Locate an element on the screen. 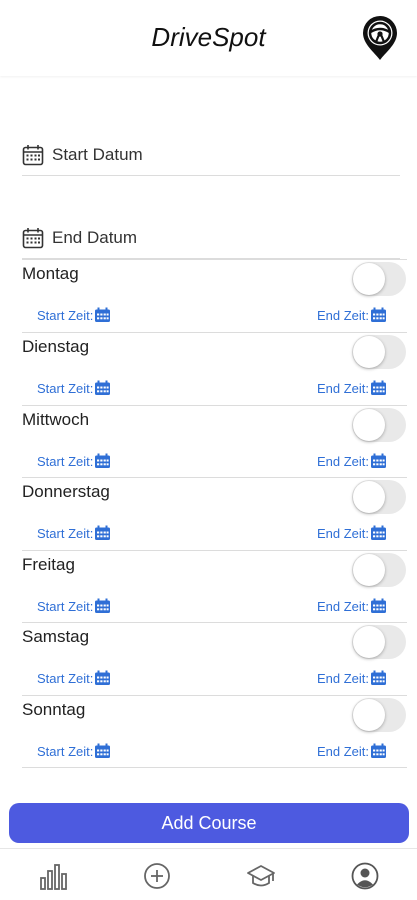 This screenshot has height=900, width=417. day-row: Samstag Start Zeit: End Zeit: is located at coordinates (214, 658).